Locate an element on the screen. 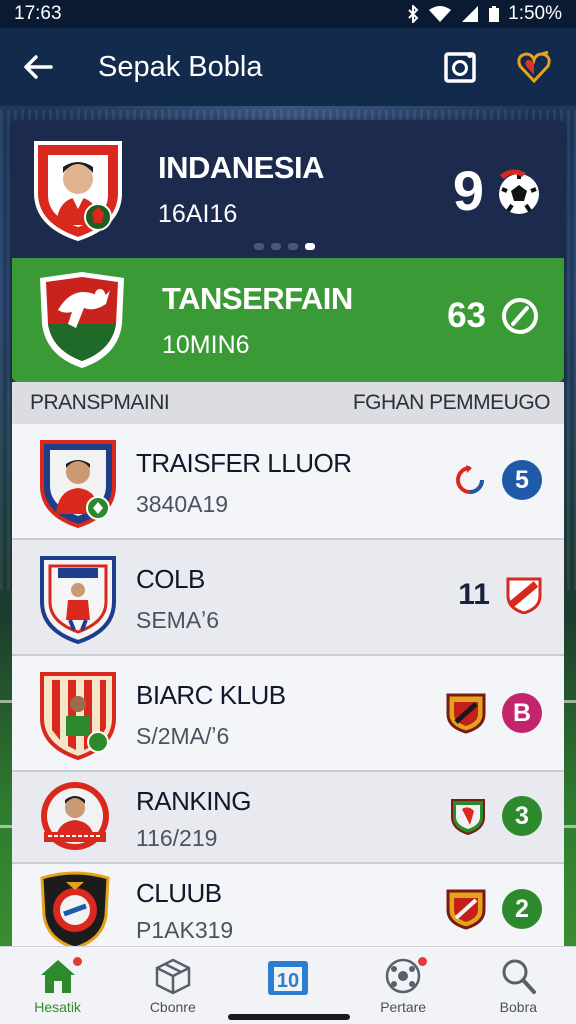 The width and height of the screenshot is (576, 1024). football-icon is located at coordinates (519, 191).